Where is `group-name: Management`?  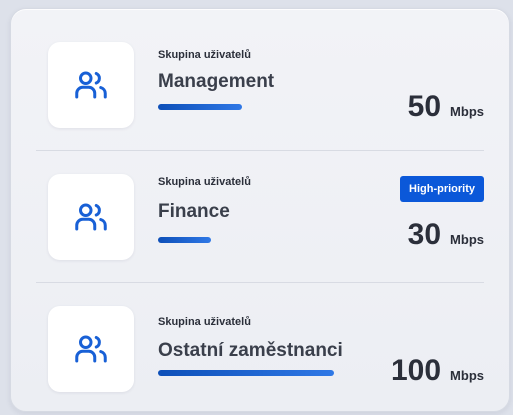 group-name: Management is located at coordinates (216, 81).